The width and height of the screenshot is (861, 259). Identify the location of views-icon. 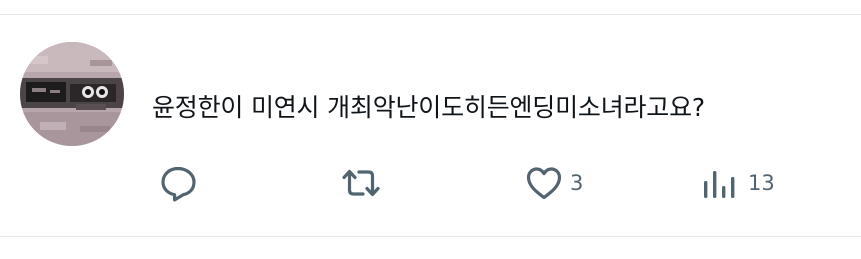
(722, 183).